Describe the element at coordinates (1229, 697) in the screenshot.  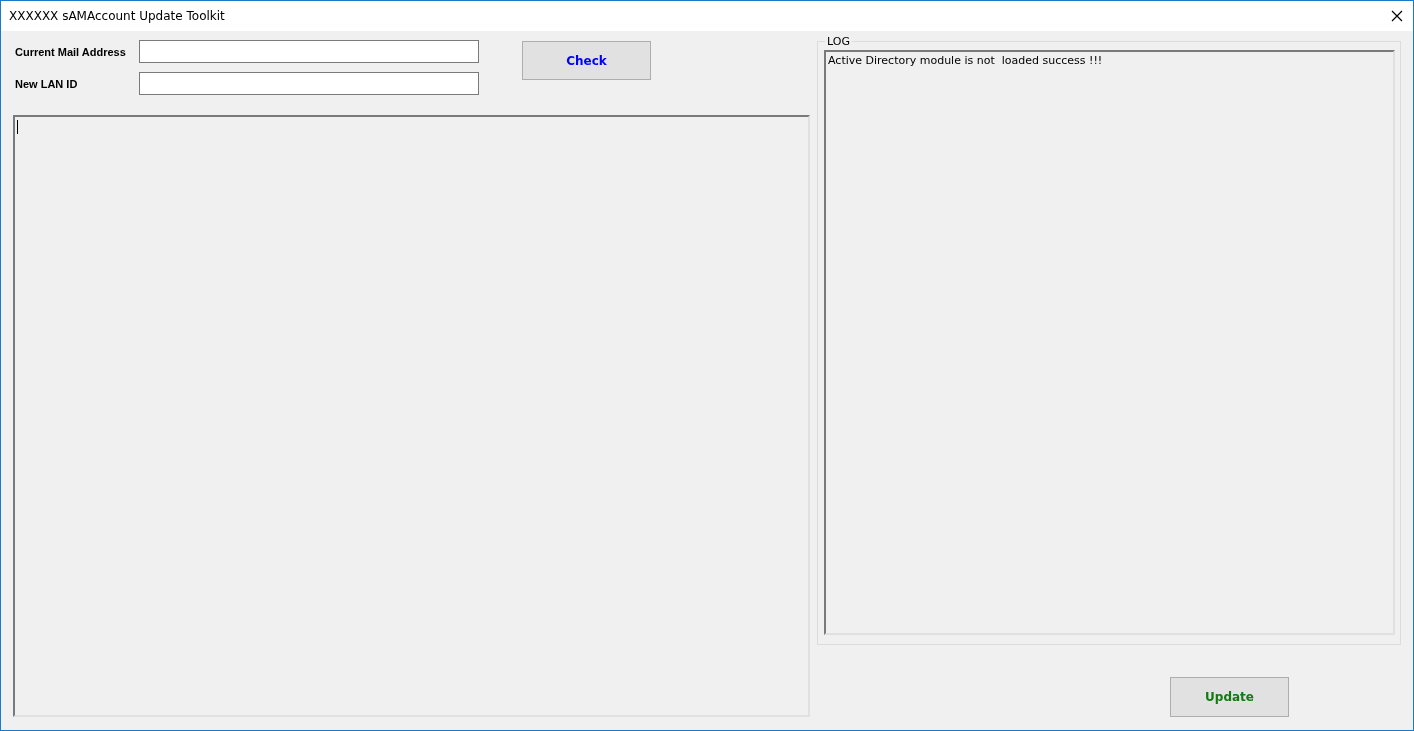
I see `update-button: Update` at that location.